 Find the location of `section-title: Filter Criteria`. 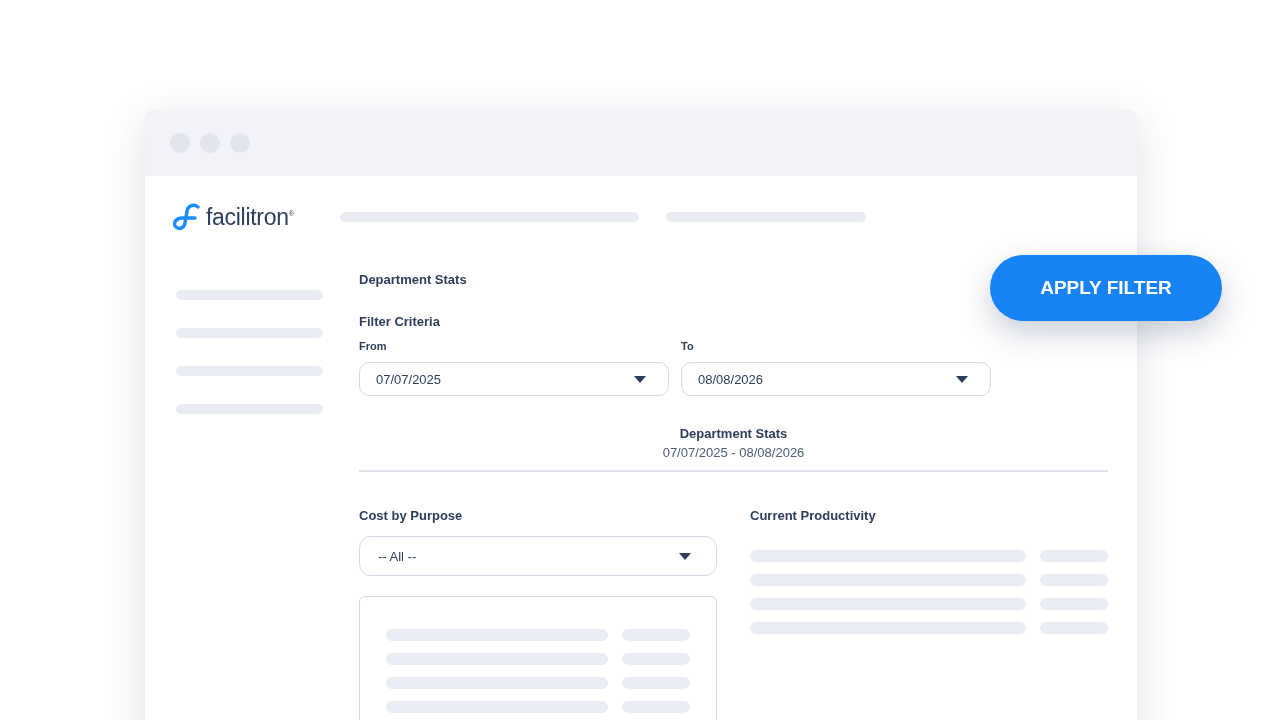

section-title: Filter Criteria is located at coordinates (399, 321).